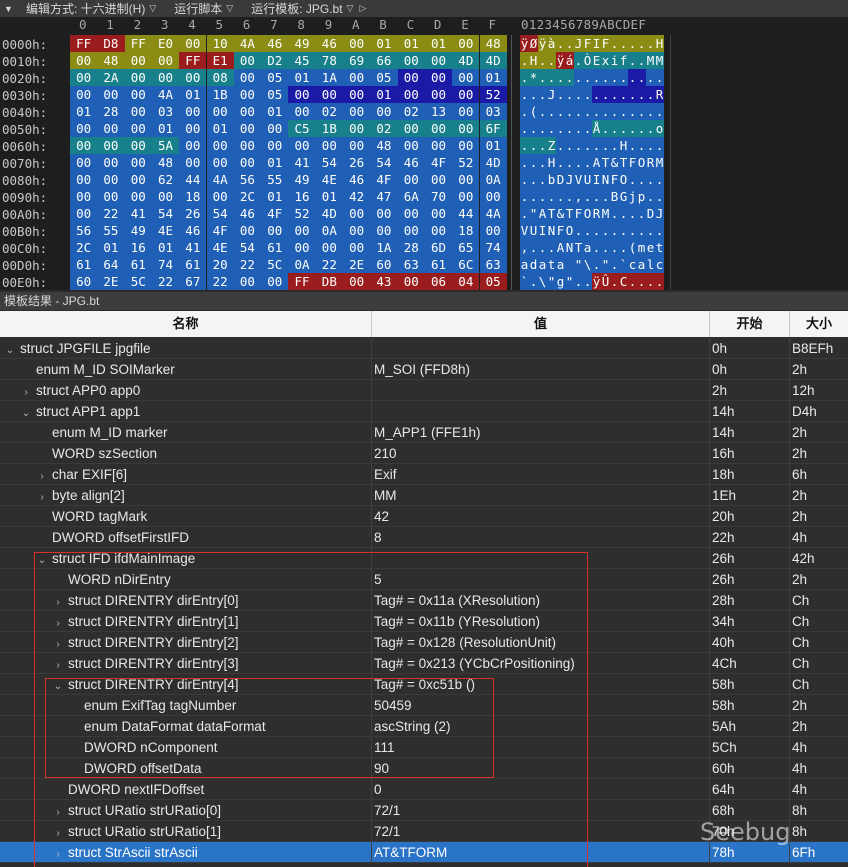 The height and width of the screenshot is (867, 848). I want to click on hex-byte: 20, so click(220, 264).